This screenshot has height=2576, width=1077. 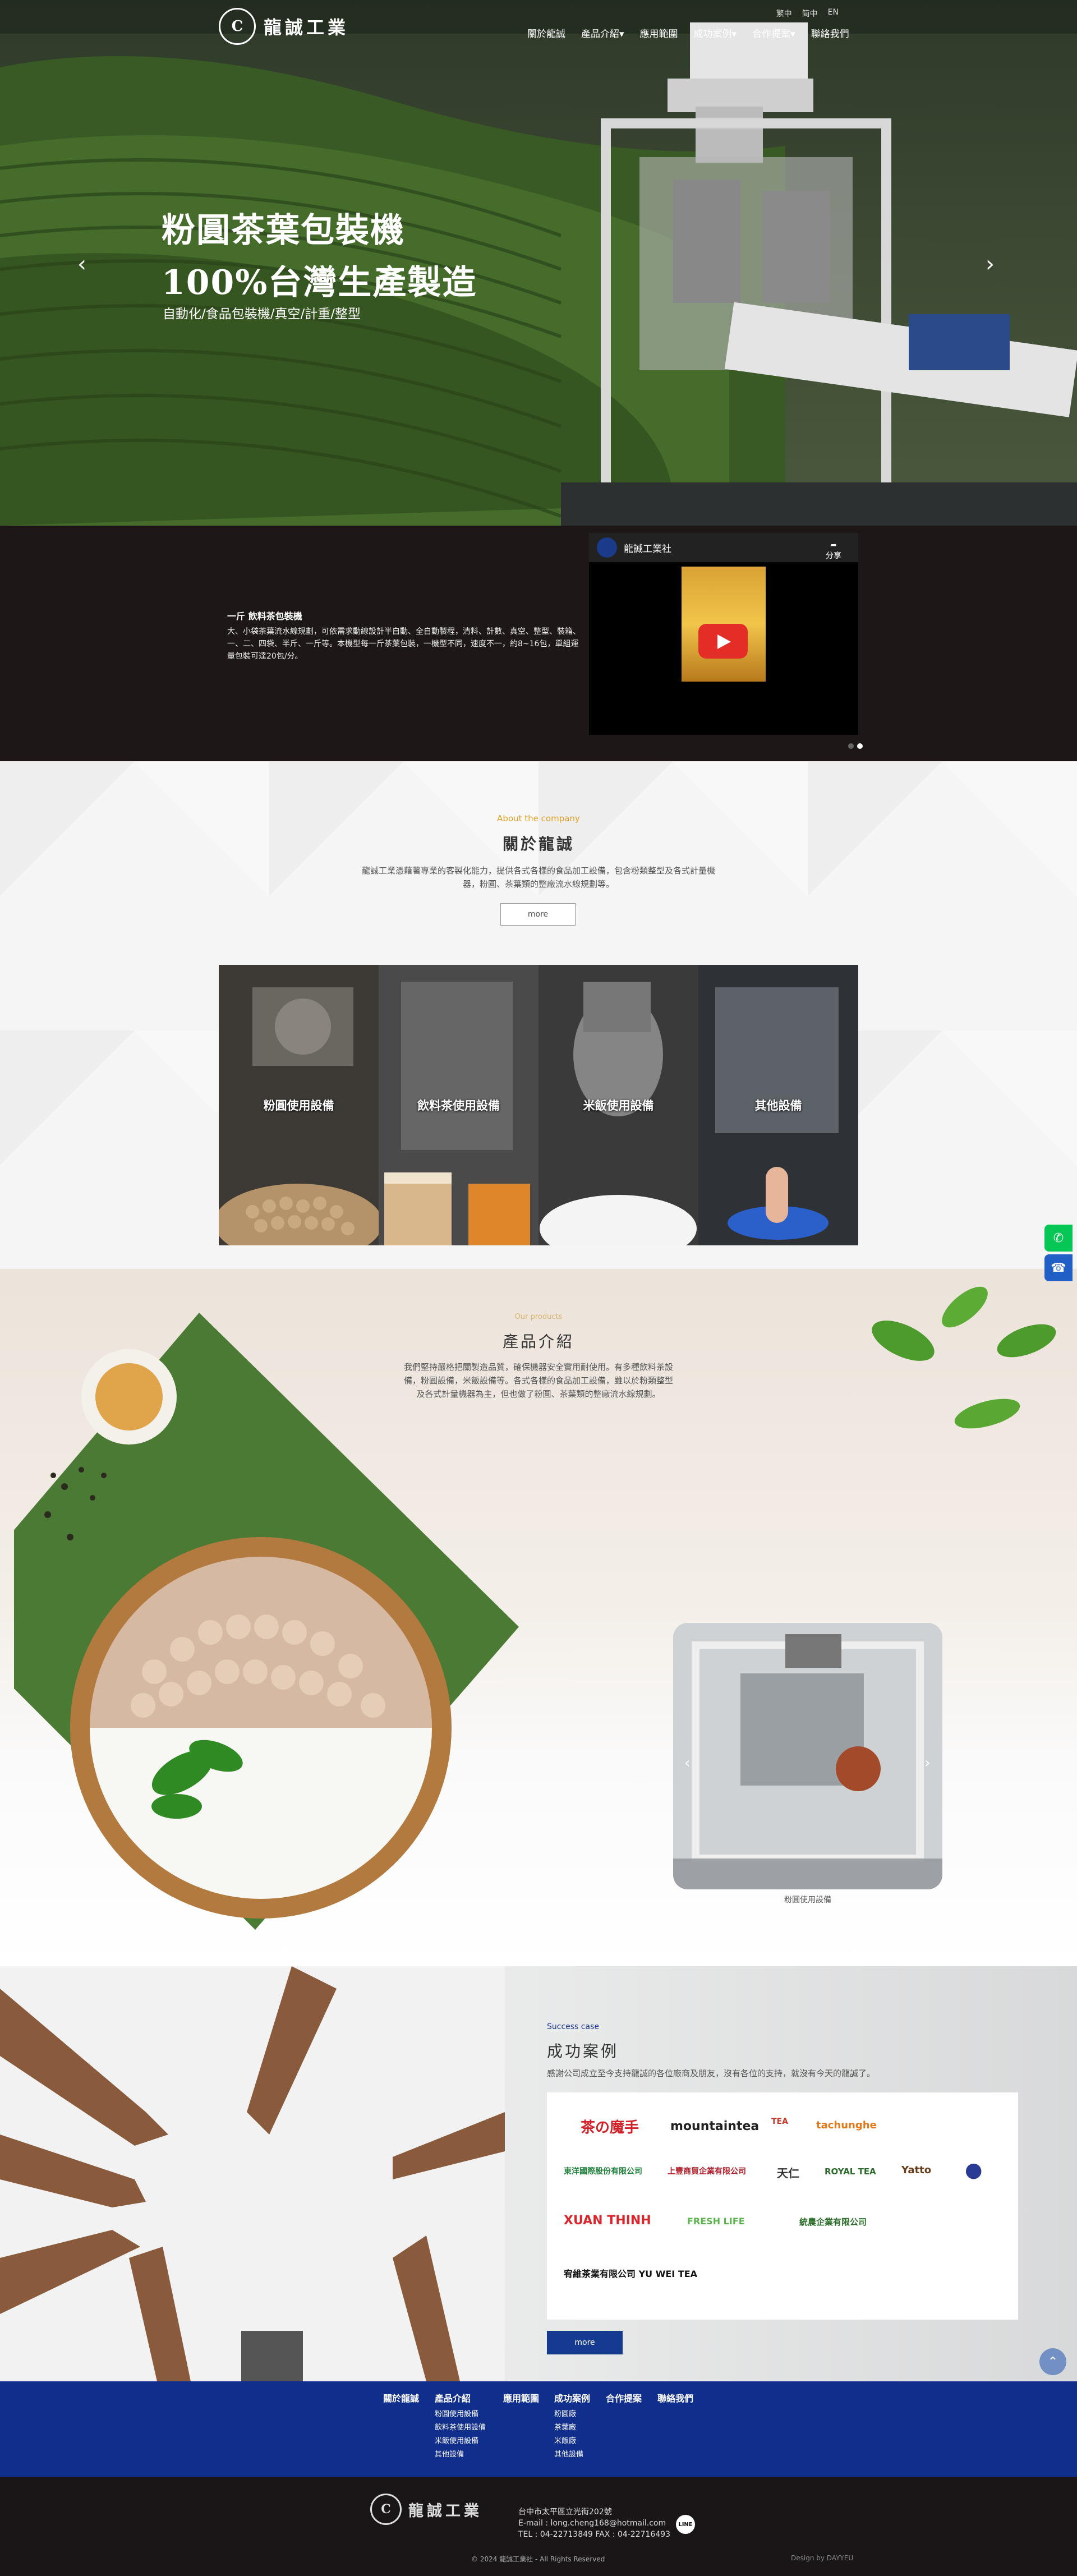 I want to click on next-product-icon: ›, so click(x=927, y=1763).